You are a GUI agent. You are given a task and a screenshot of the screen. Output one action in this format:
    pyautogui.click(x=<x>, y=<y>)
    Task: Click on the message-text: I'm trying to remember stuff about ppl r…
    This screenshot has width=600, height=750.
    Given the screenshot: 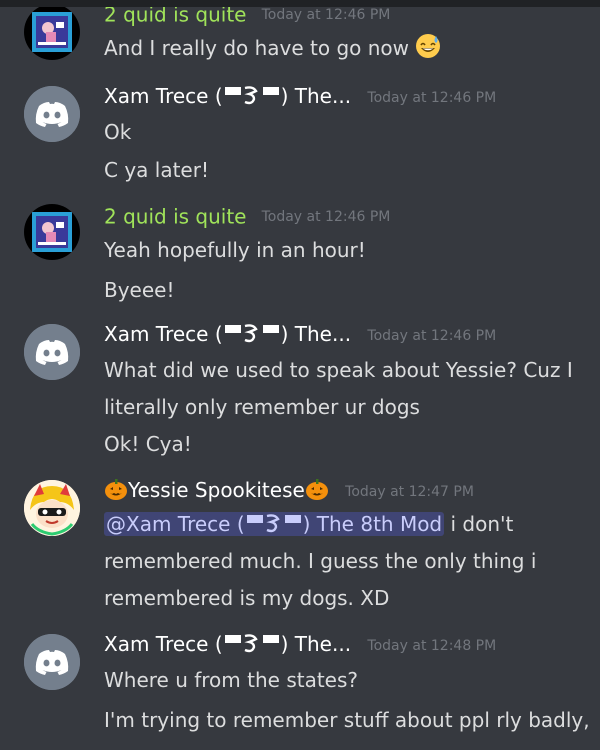 What is the action you would take?
    pyautogui.click(x=347, y=720)
    